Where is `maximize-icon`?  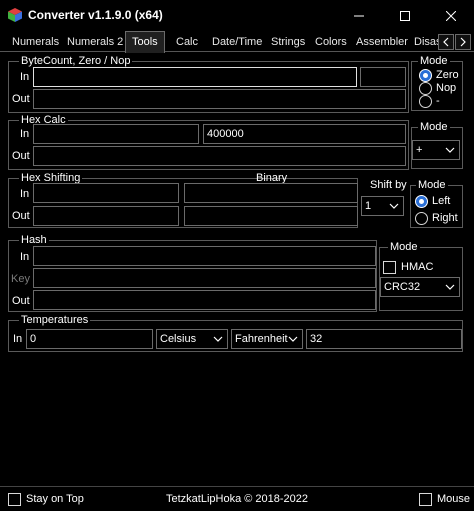
maximize-icon is located at coordinates (405, 15).